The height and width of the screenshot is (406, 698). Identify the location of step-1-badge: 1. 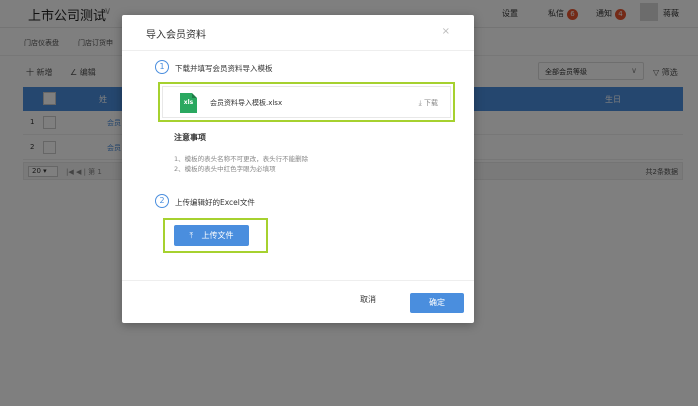
(162, 67).